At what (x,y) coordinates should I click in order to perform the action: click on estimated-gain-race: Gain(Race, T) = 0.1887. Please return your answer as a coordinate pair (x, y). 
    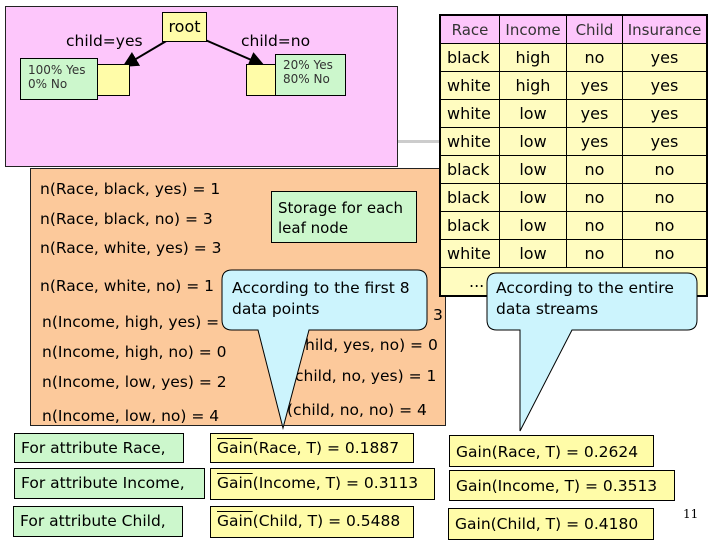
    Looking at the image, I should click on (312, 448).